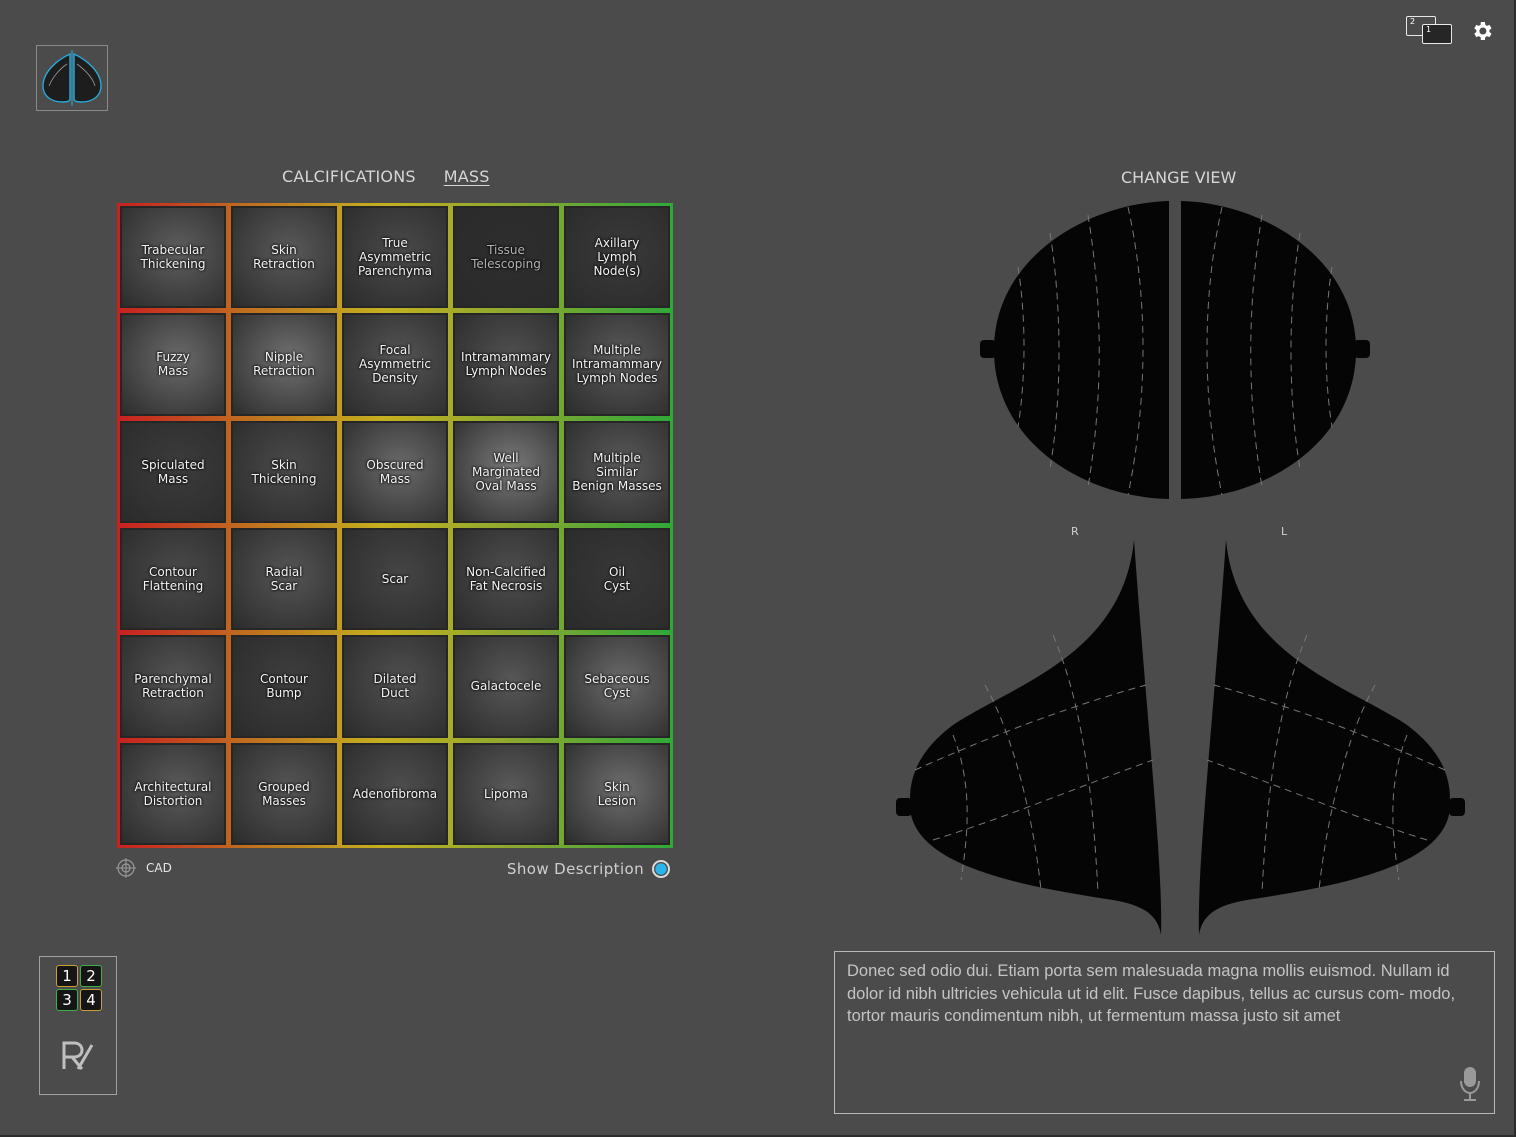 The image size is (1516, 1137). I want to click on finding-cell: Multiple Similar Benign Masses, so click(617, 471).